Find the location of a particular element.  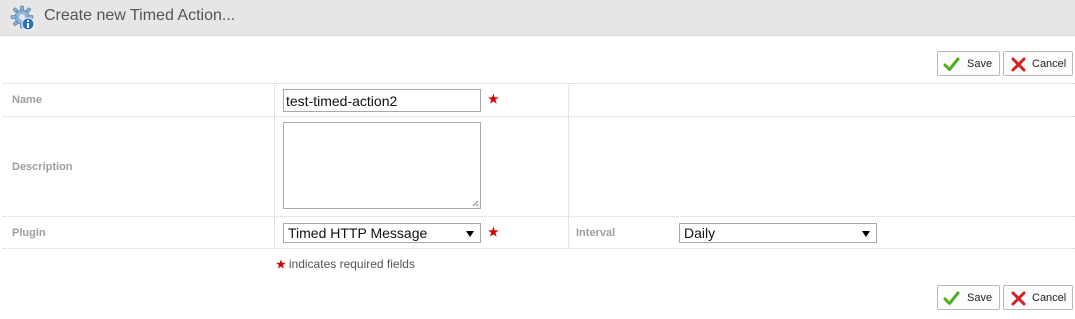

save-button-top: Save is located at coordinates (968, 63).